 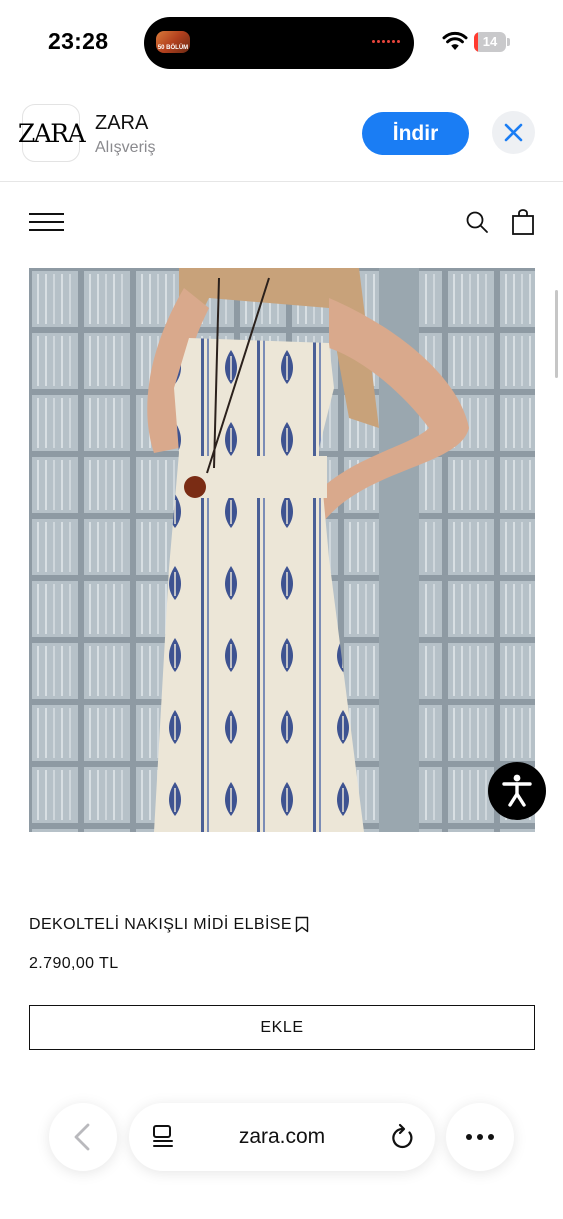 I want to click on more-icon, so click(x=480, y=1137).